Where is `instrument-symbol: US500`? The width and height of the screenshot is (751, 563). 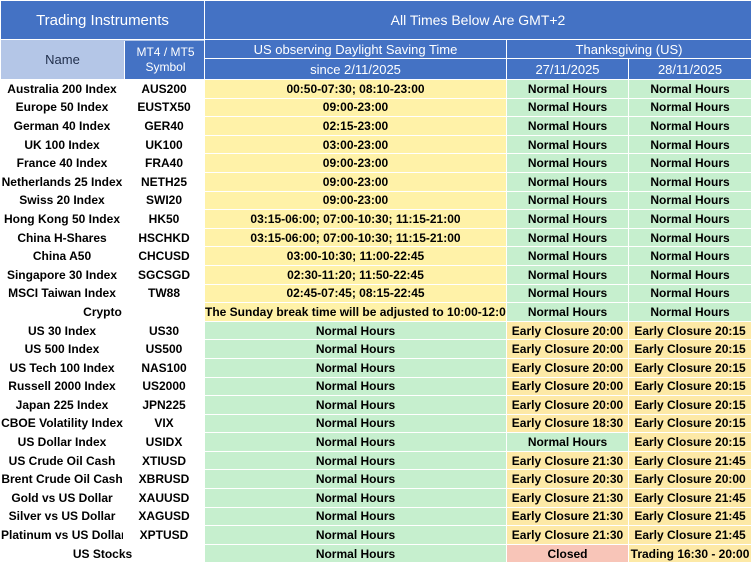 instrument-symbol: US500 is located at coordinates (164, 349).